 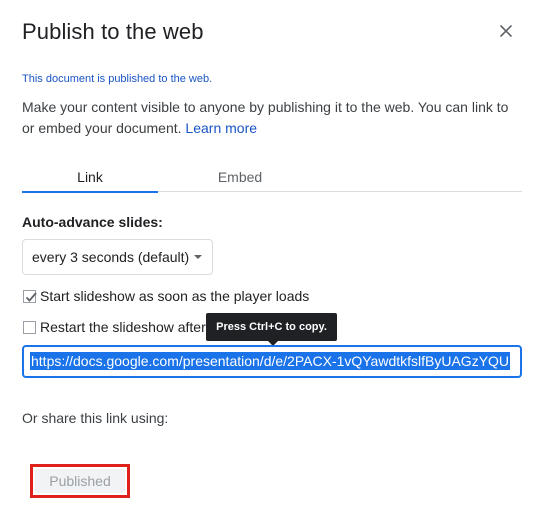 What do you see at coordinates (90, 179) in the screenshot?
I see `tab-link: Link` at bounding box center [90, 179].